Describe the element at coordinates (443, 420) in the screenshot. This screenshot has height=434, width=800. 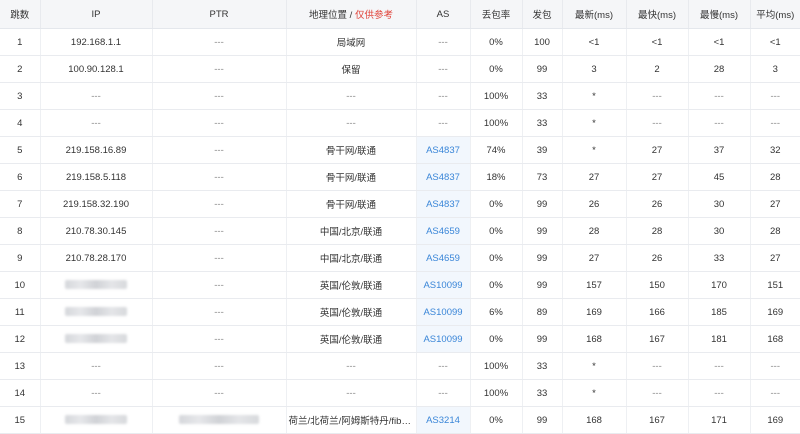
I see `as-link: AS3214` at that location.